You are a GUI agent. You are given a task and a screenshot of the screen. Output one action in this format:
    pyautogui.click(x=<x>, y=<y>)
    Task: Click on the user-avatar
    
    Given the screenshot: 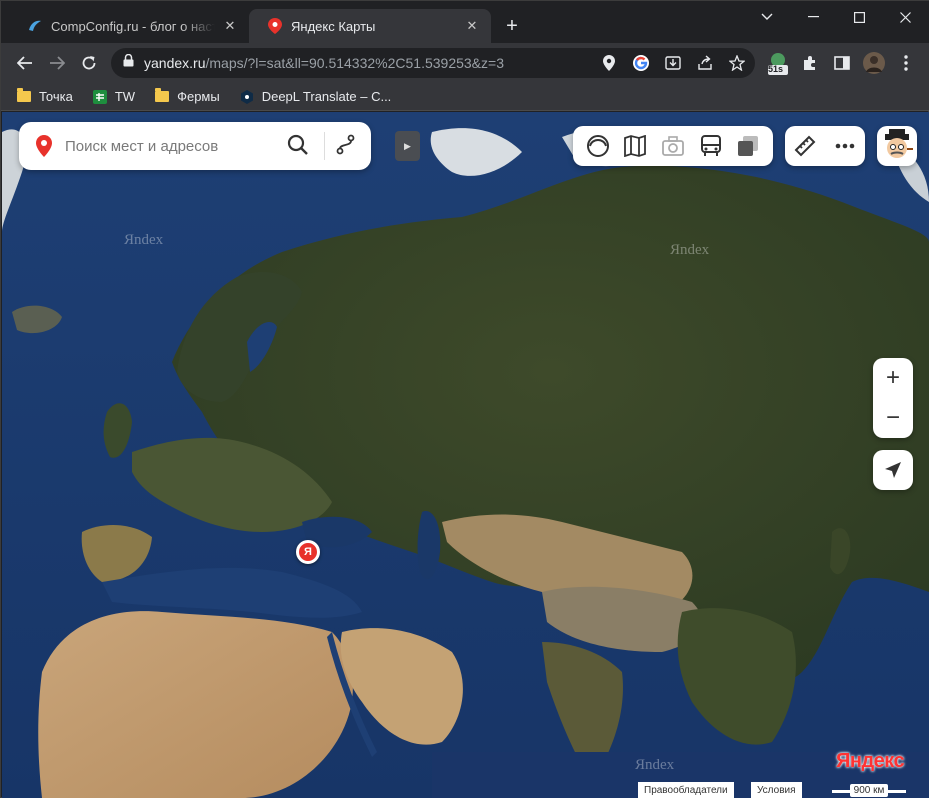 What is the action you would take?
    pyautogui.click(x=899, y=143)
    